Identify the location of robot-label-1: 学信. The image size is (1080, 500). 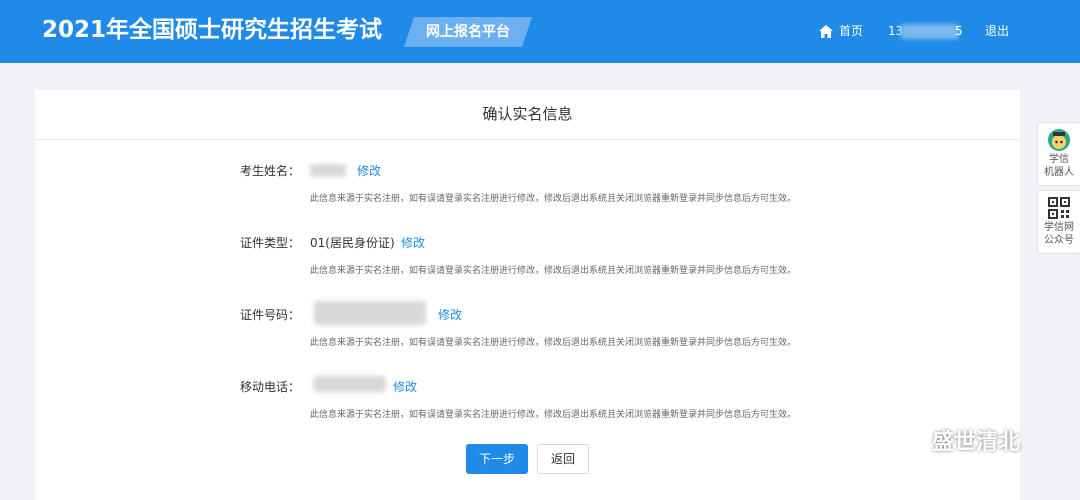
(1059, 159).